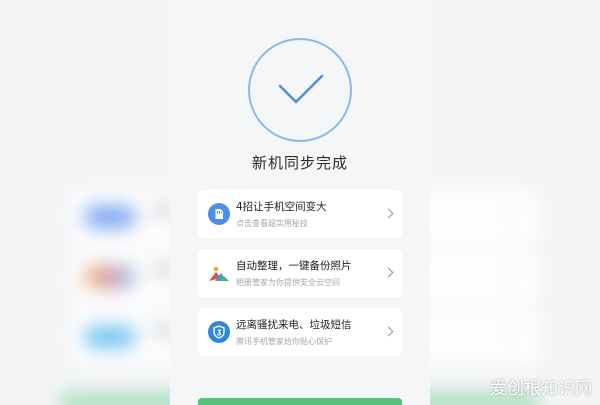 The width and height of the screenshot is (600, 405). Describe the element at coordinates (219, 332) in the screenshot. I see `shield-icon` at that location.